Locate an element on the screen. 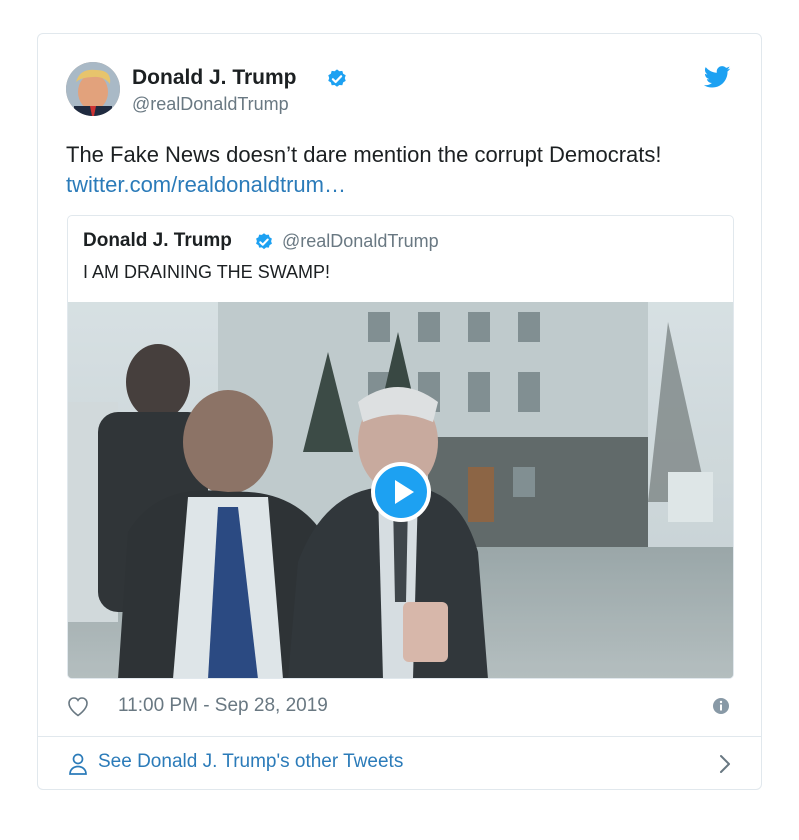 The width and height of the screenshot is (799, 840). avatar-photo is located at coordinates (93, 89).